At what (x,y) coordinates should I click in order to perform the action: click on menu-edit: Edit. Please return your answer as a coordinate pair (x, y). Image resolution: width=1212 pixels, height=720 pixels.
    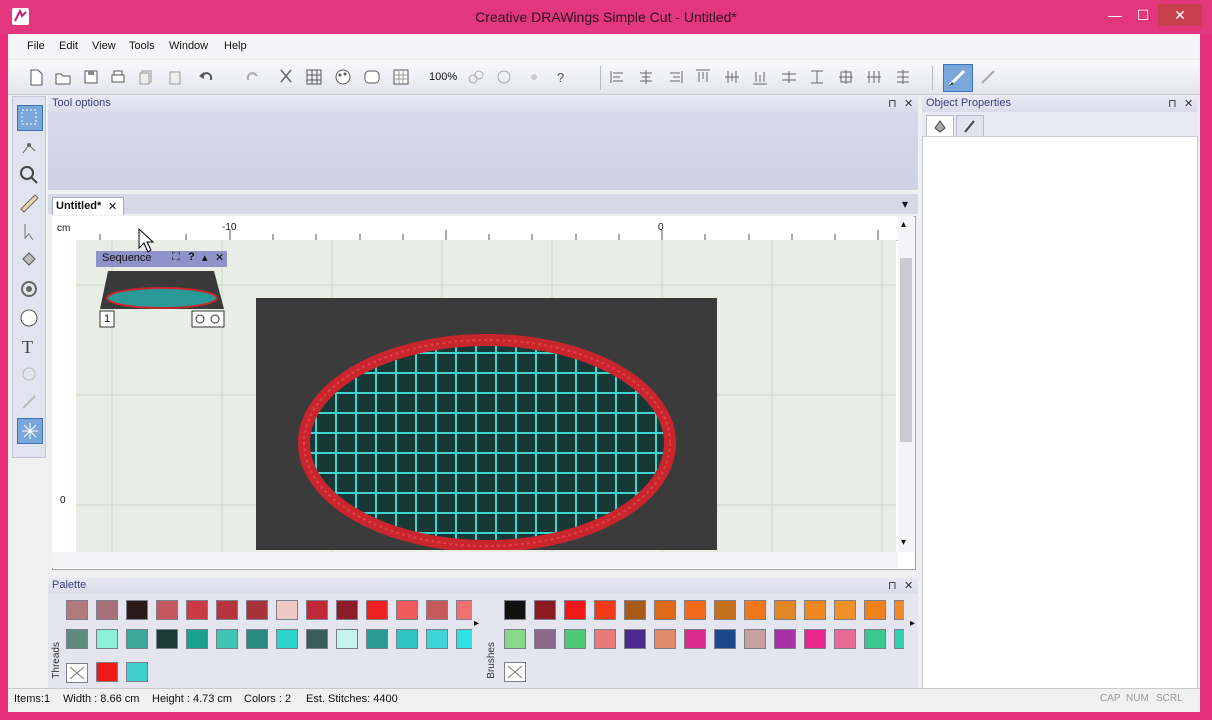
    Looking at the image, I should click on (68, 46).